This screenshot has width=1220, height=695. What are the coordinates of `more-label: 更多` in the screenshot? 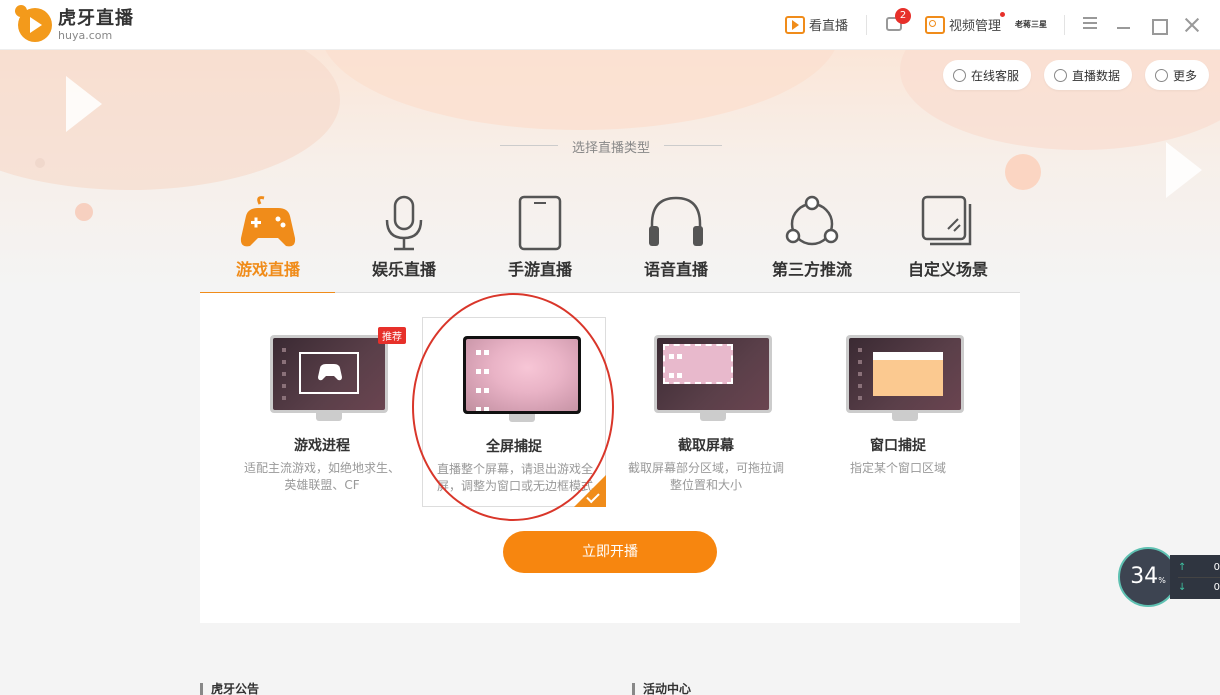 It's located at (1185, 75).